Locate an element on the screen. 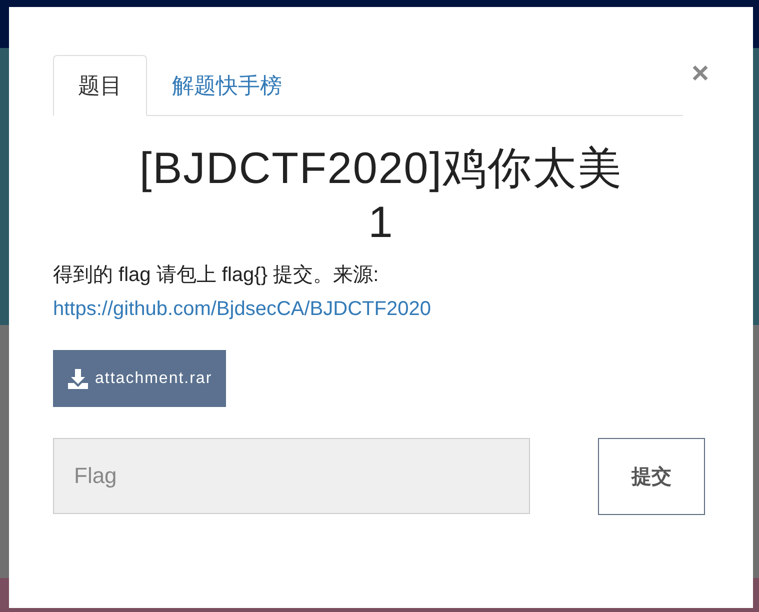 This screenshot has width=759, height=612. challenge-title: [BJDCTF2020]鸡你太美 1 is located at coordinates (381, 196).